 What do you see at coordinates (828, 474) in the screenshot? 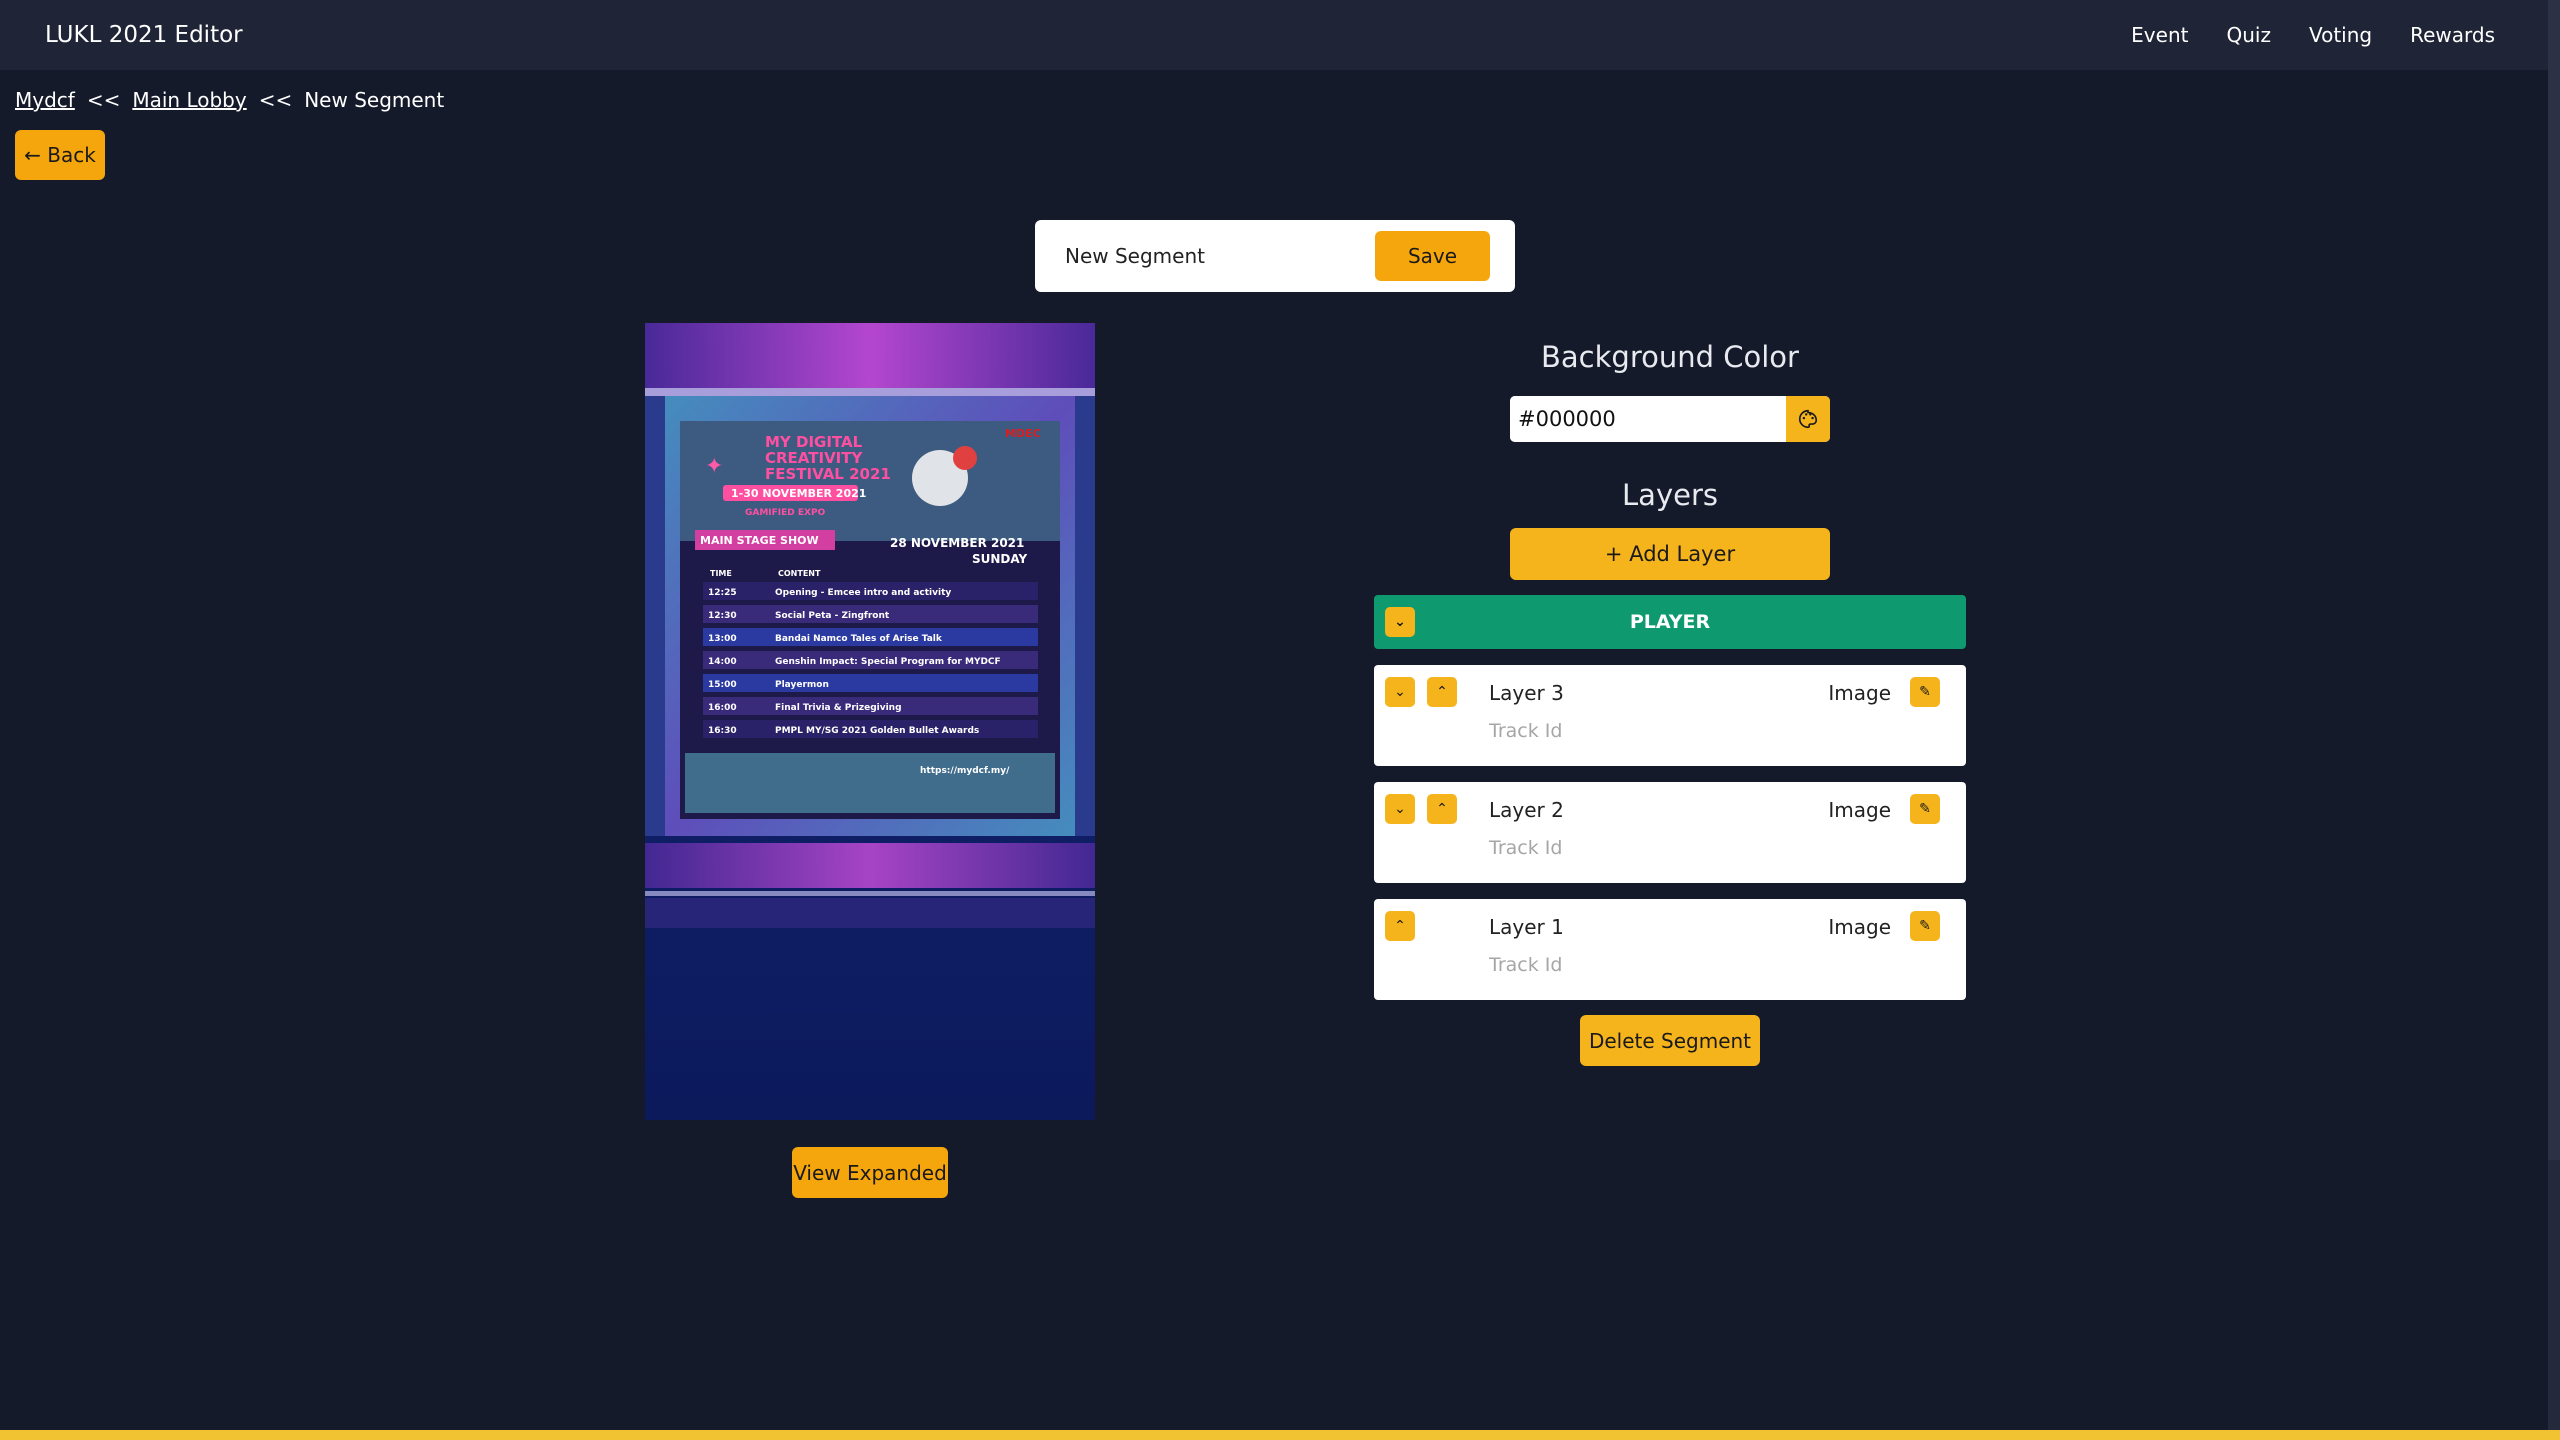
I see `poster-title-3: FESTIVAL 2021` at bounding box center [828, 474].